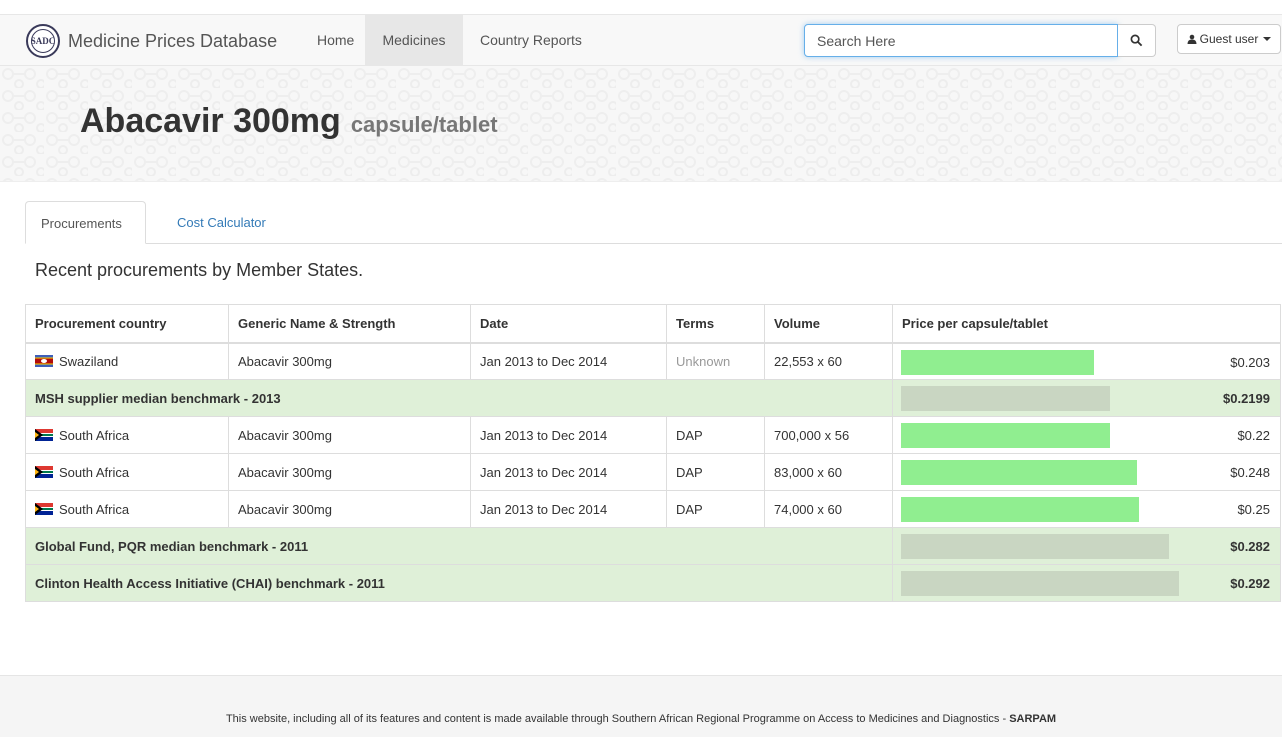  Describe the element at coordinates (1253, 435) in the screenshot. I see `price-value: $0.22` at that location.